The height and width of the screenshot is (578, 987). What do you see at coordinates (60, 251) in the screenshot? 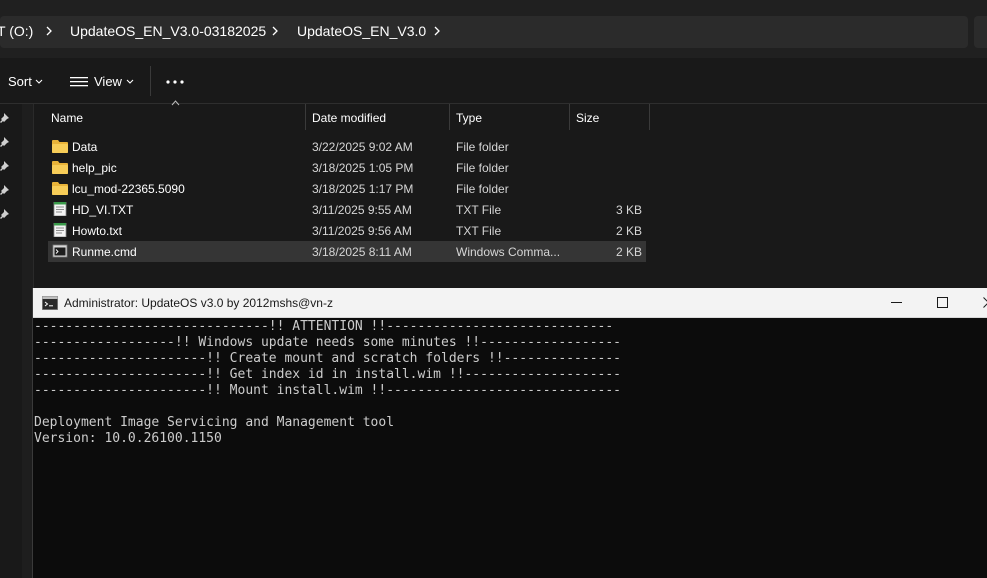
I see `cmd-file-icon` at bounding box center [60, 251].